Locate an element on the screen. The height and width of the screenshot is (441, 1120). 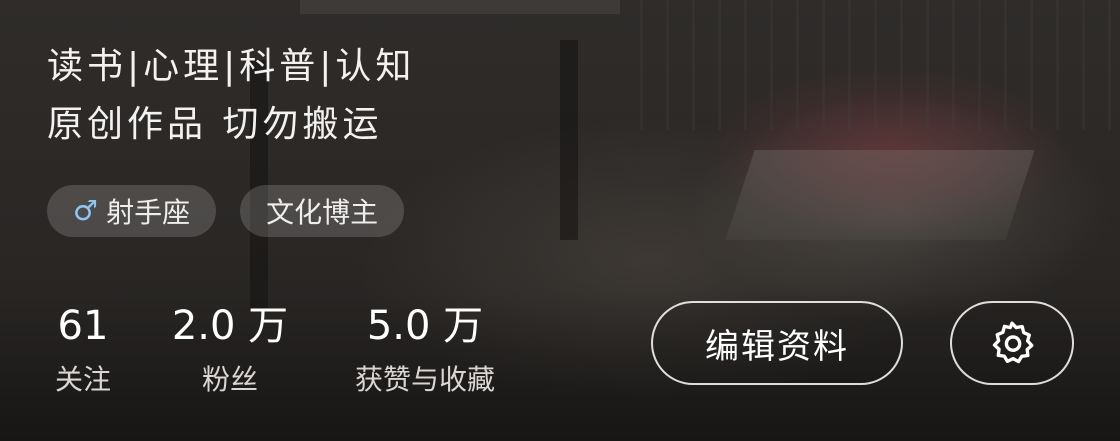
background-bookshelf is located at coordinates (880, 65).